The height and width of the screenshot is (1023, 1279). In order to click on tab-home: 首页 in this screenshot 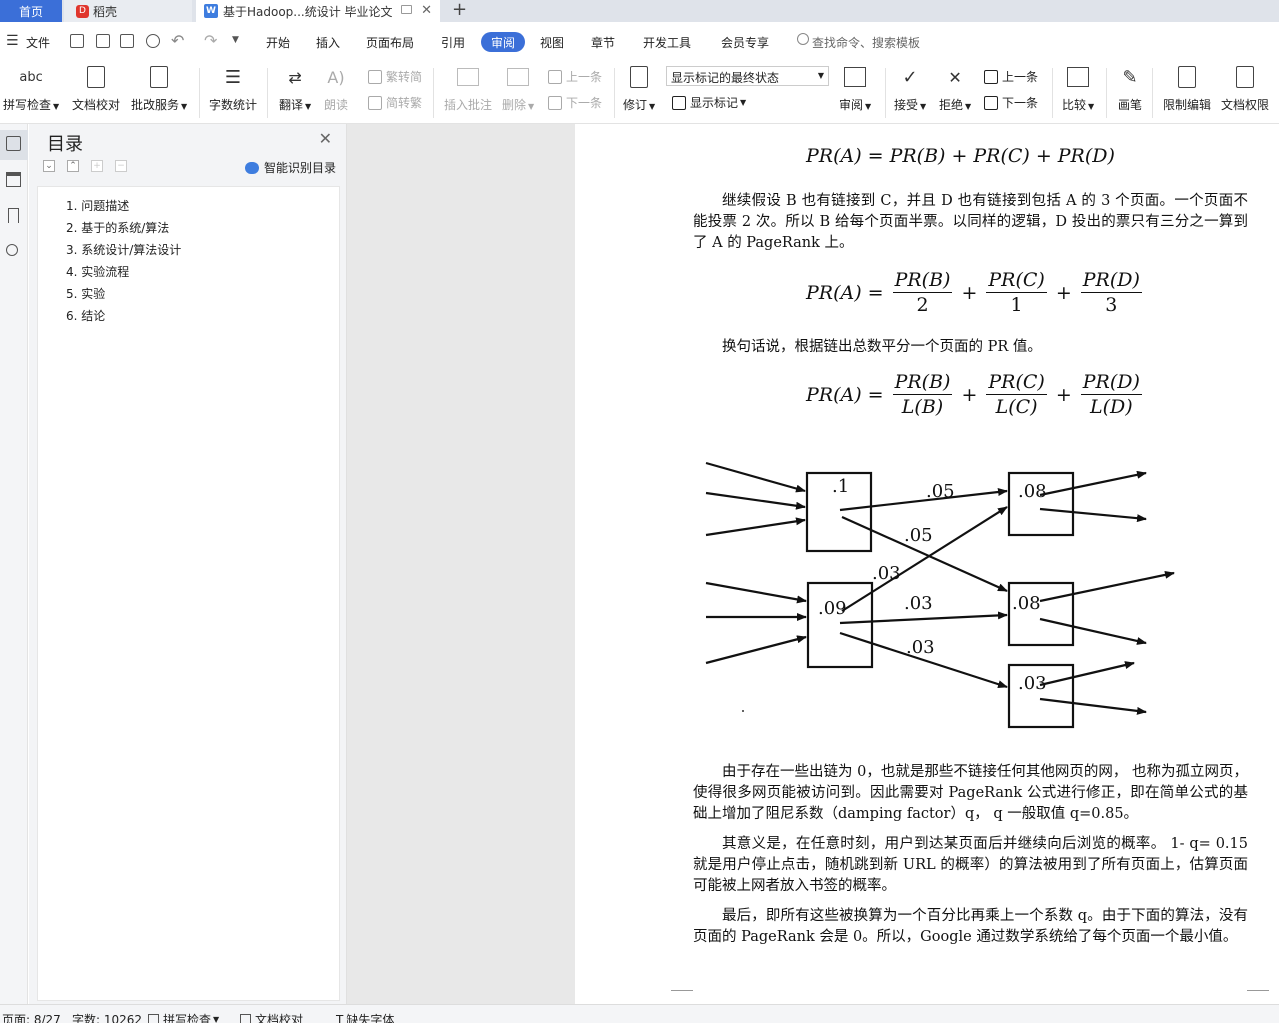, I will do `click(31, 11)`.